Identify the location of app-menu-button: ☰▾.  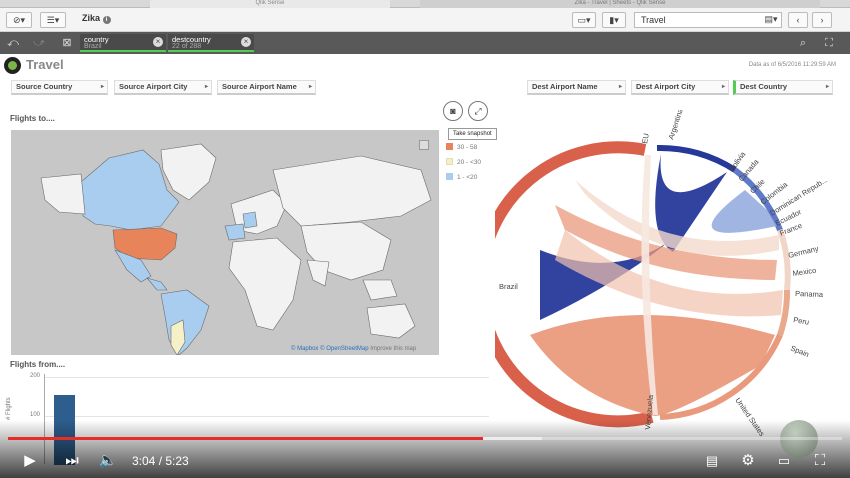
(53, 20).